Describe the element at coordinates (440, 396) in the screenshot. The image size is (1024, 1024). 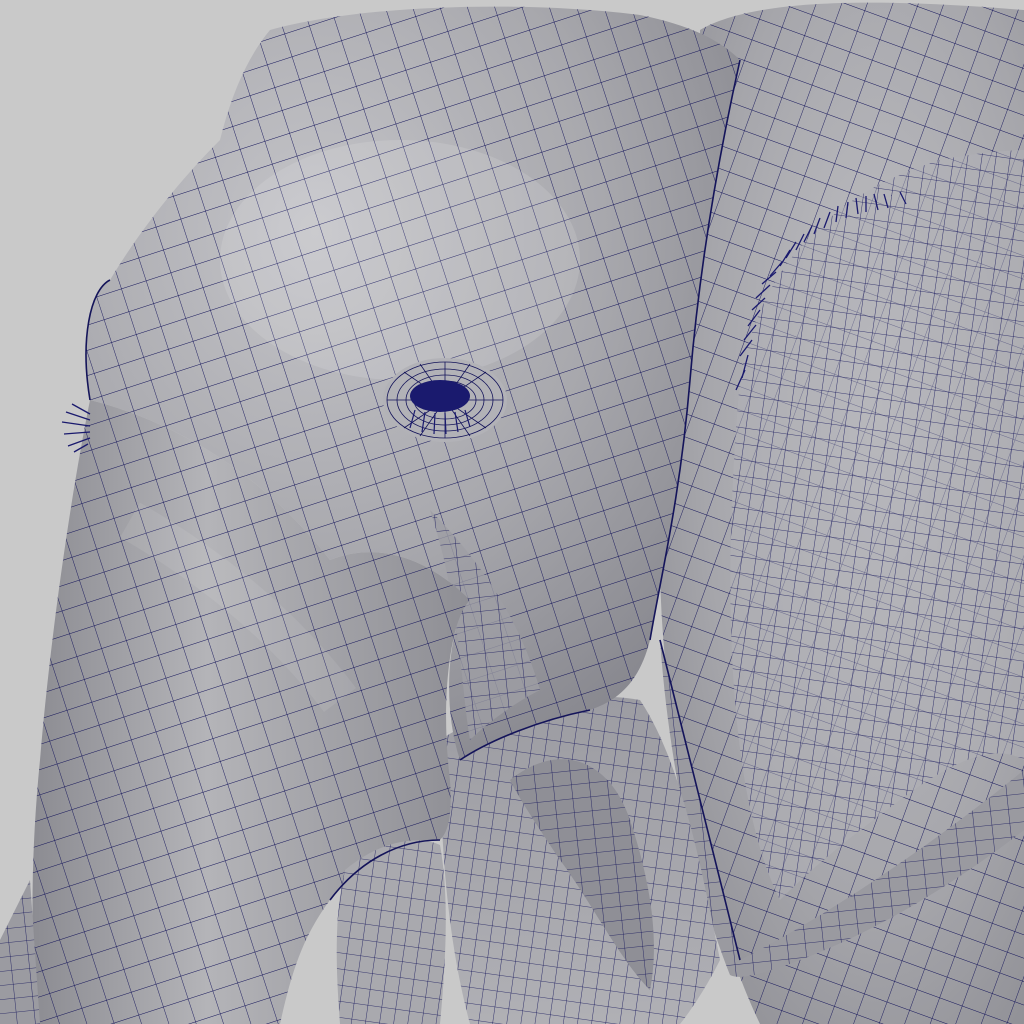
I see `eye-icon` at that location.